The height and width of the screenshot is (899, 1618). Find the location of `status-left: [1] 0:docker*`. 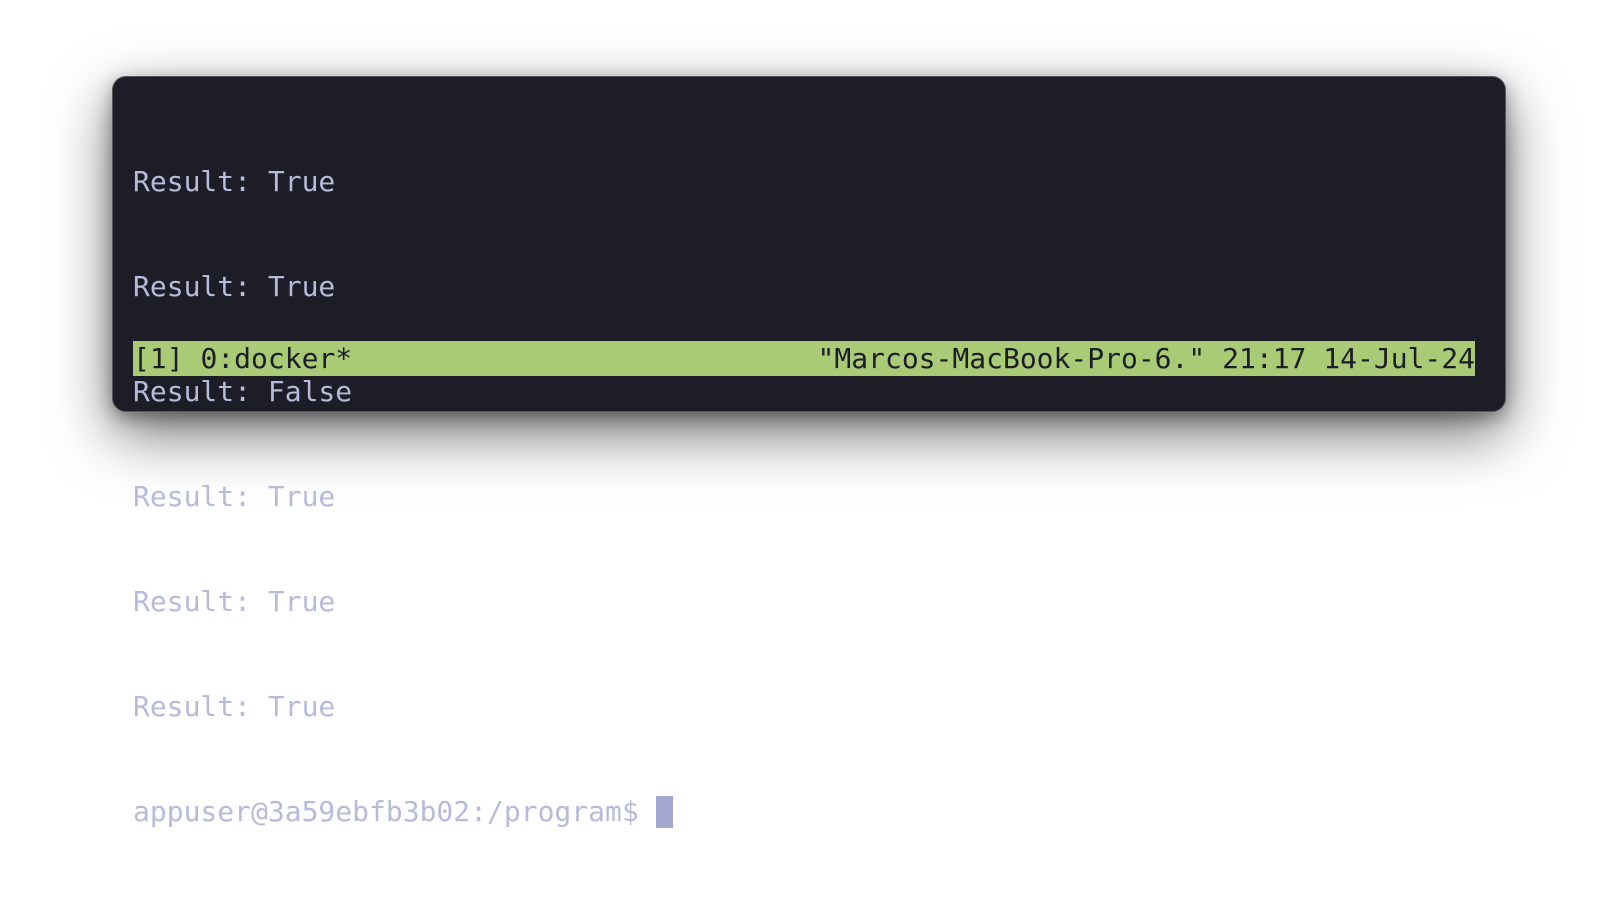

status-left: [1] 0:docker* is located at coordinates (242, 358).